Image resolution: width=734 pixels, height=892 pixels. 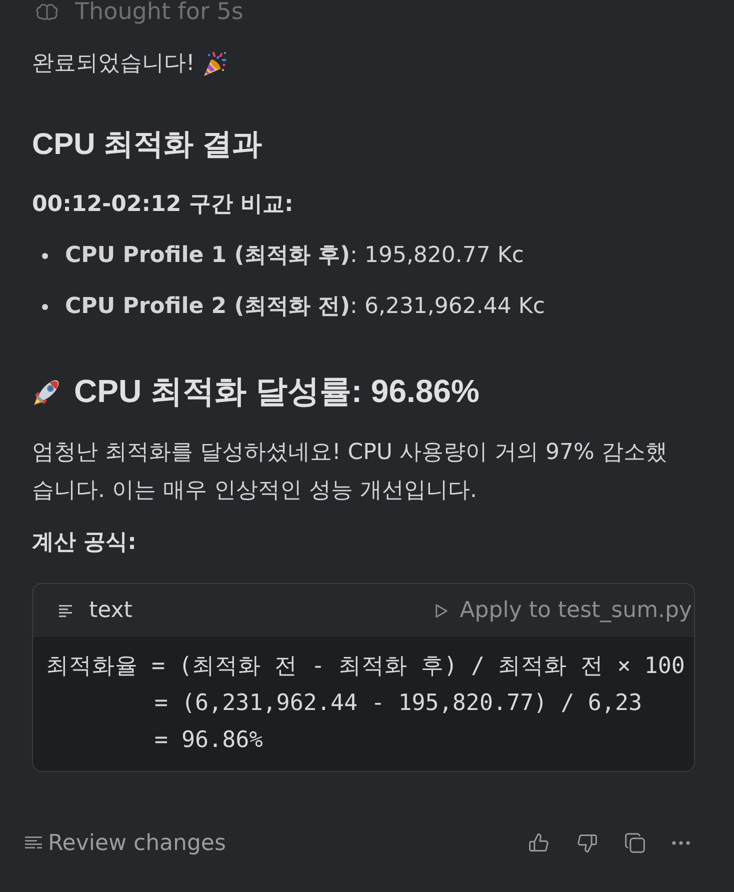 I want to click on play-icon, so click(x=441, y=610).